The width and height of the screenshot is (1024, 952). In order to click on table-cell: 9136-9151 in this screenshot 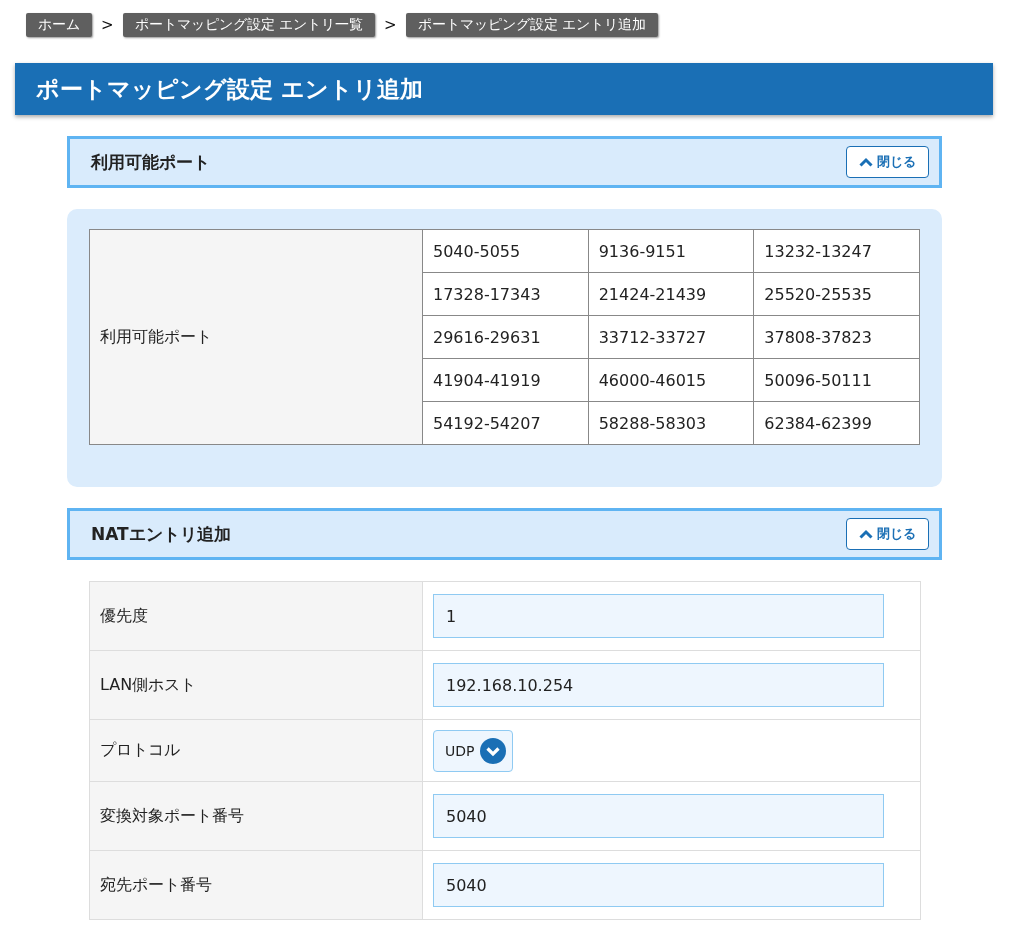, I will do `click(671, 251)`.